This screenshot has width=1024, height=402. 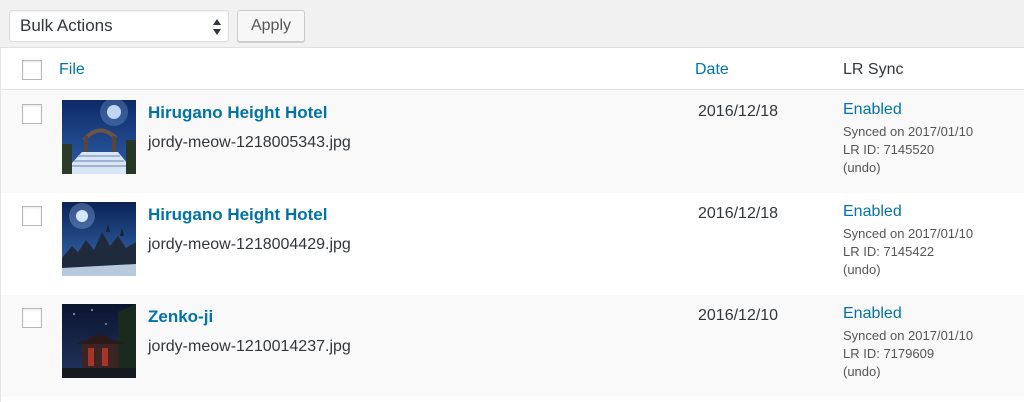 I want to click on photo-bridge-night-icon, so click(x=99, y=137).